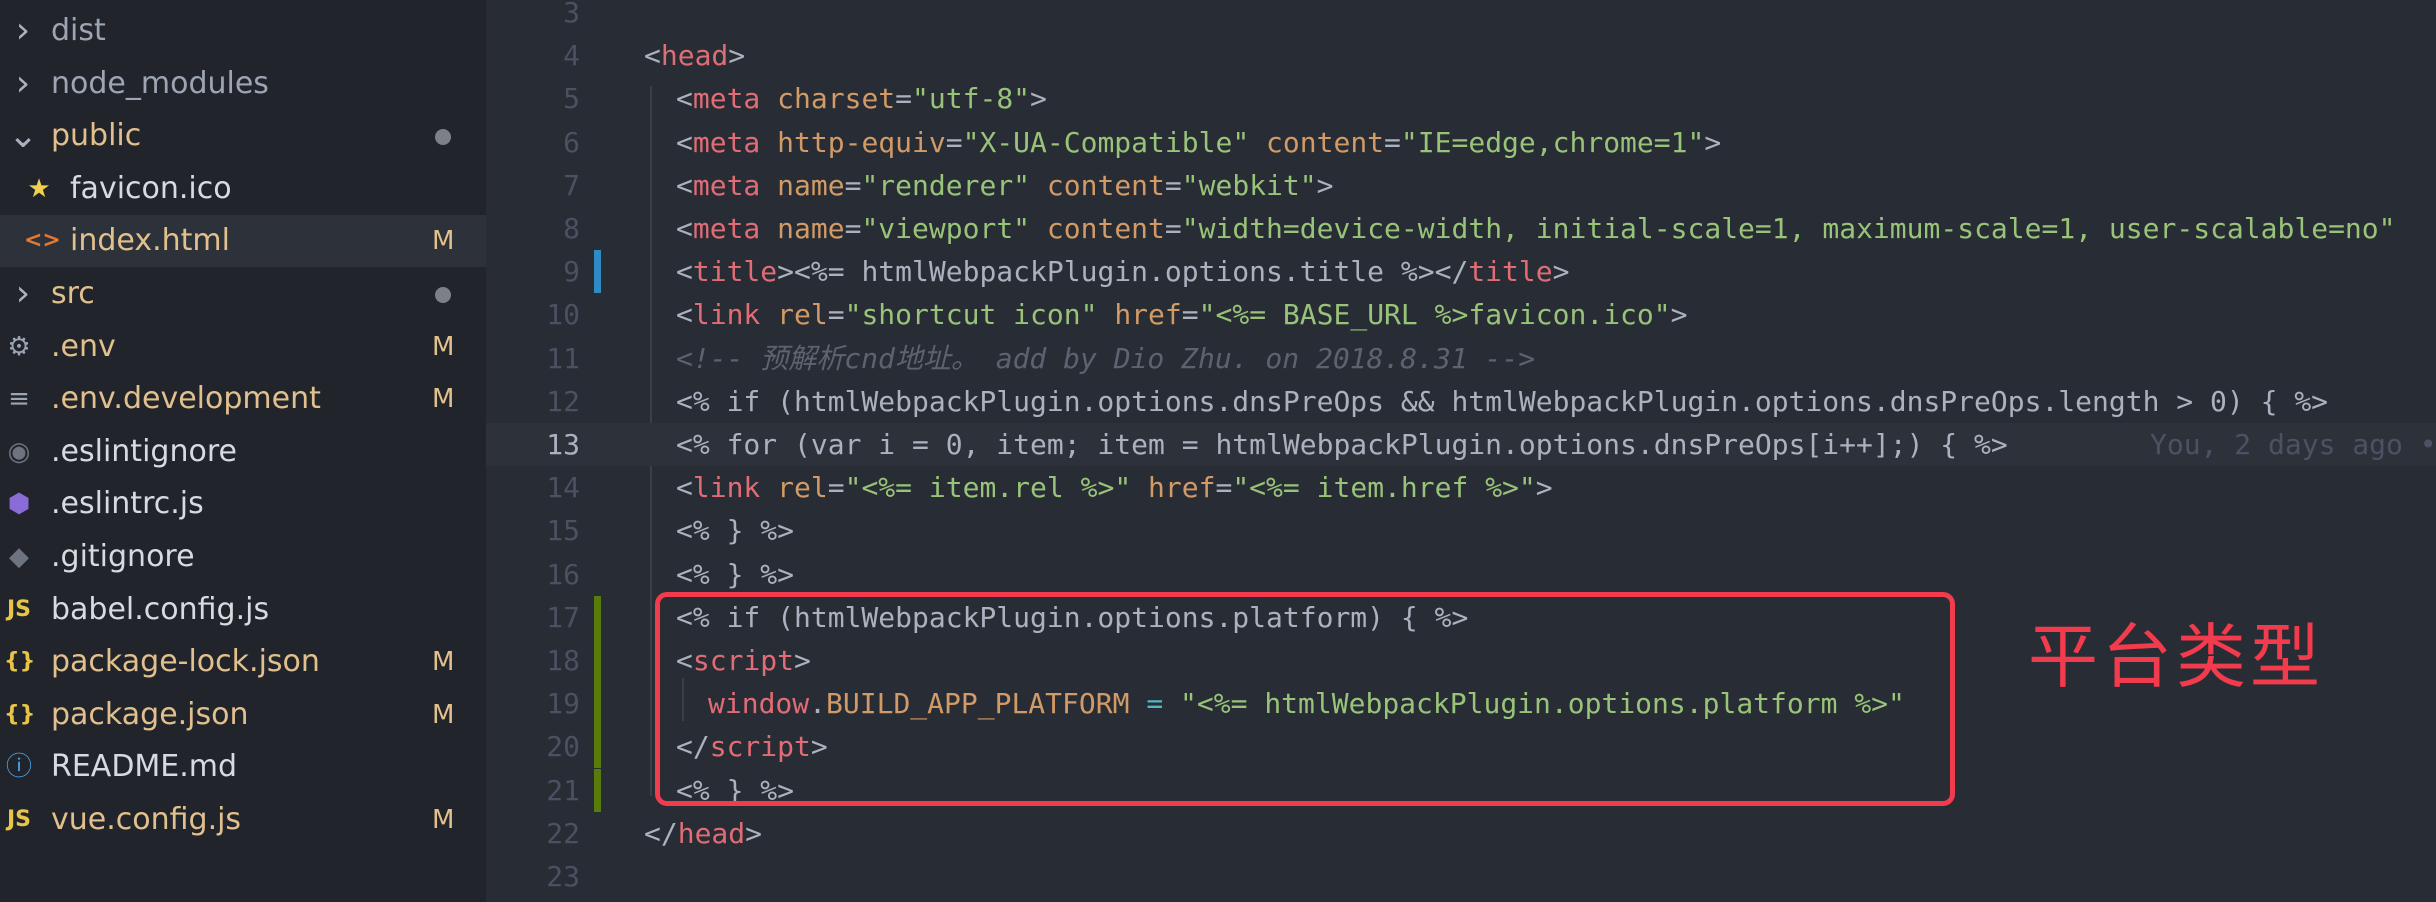 The height and width of the screenshot is (902, 2436). Describe the element at coordinates (1114, 272) in the screenshot. I see `code-token: <%= htmlWebpackPlugin.options.title %>` at that location.